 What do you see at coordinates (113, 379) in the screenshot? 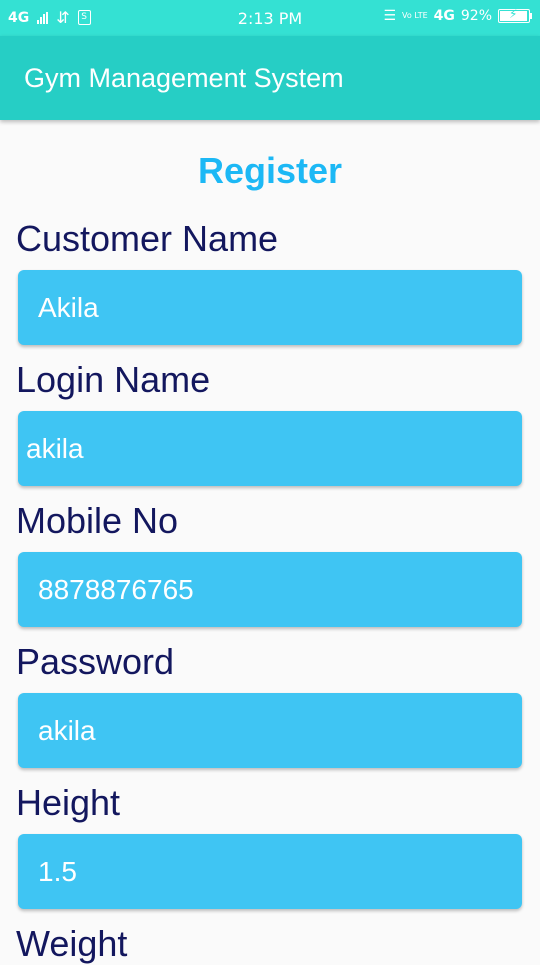
I see `login-name-label: Login Name` at bounding box center [113, 379].